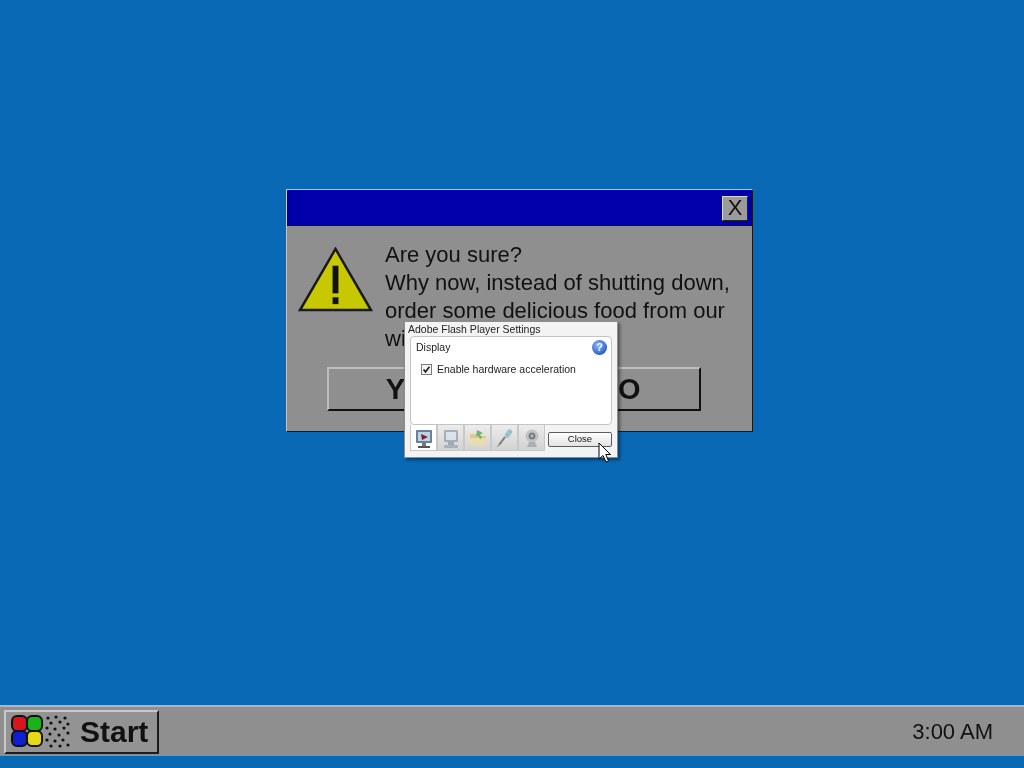 The width and height of the screenshot is (1024, 768). Describe the element at coordinates (81, 731) in the screenshot. I see `start-button: Start` at that location.